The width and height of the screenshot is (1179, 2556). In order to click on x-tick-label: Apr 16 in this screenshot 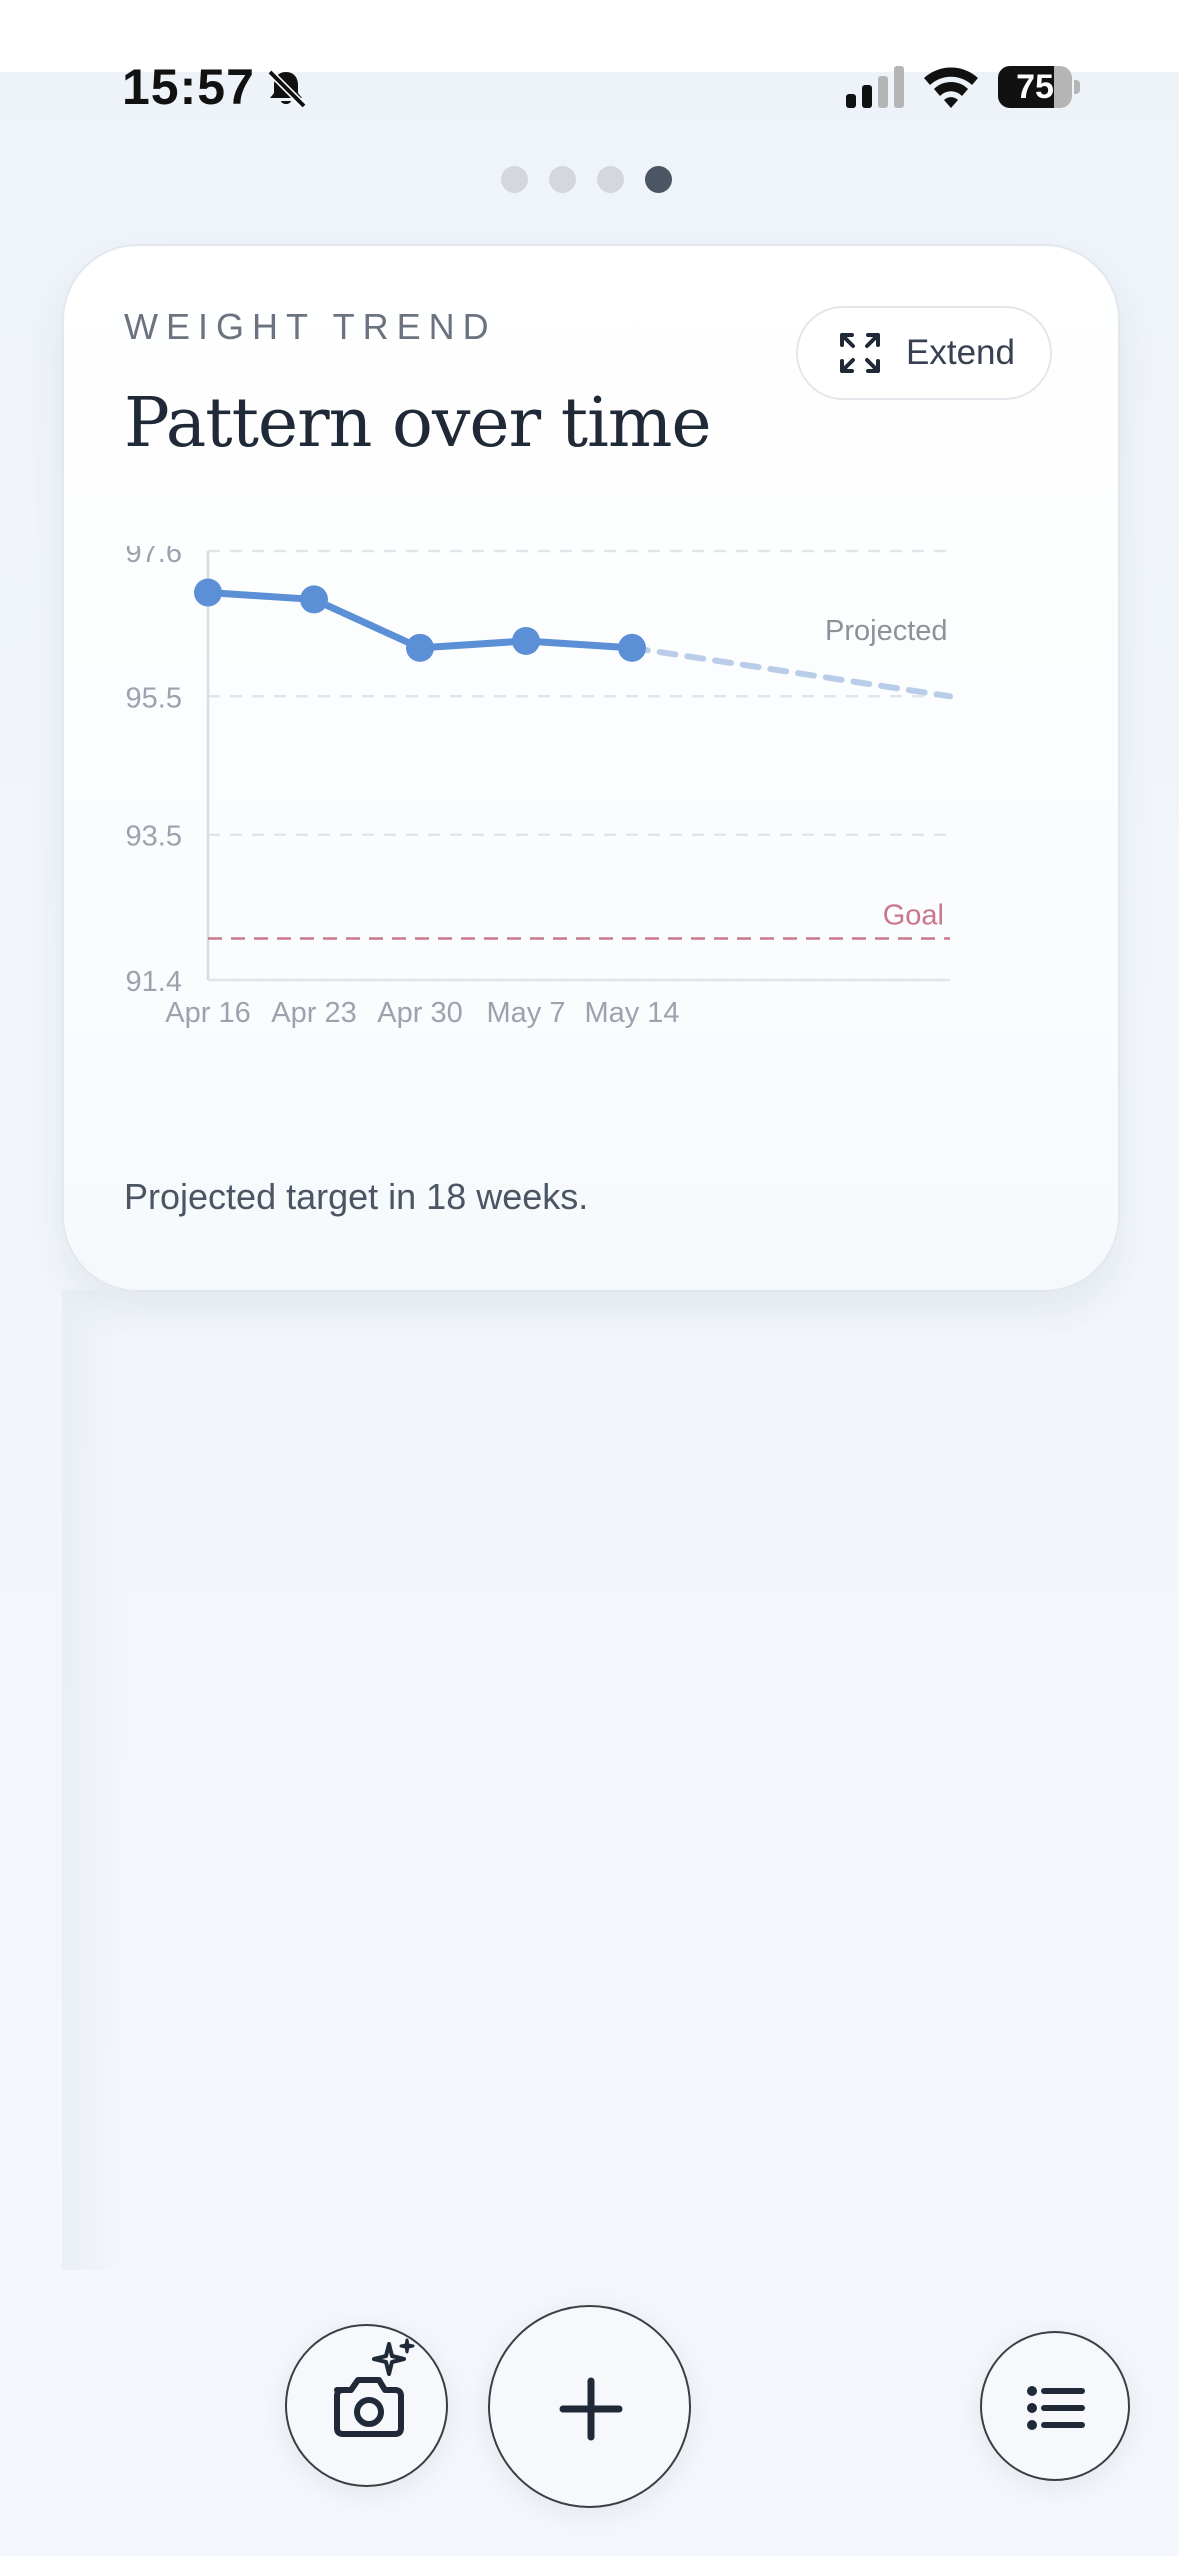, I will do `click(207, 1013)`.